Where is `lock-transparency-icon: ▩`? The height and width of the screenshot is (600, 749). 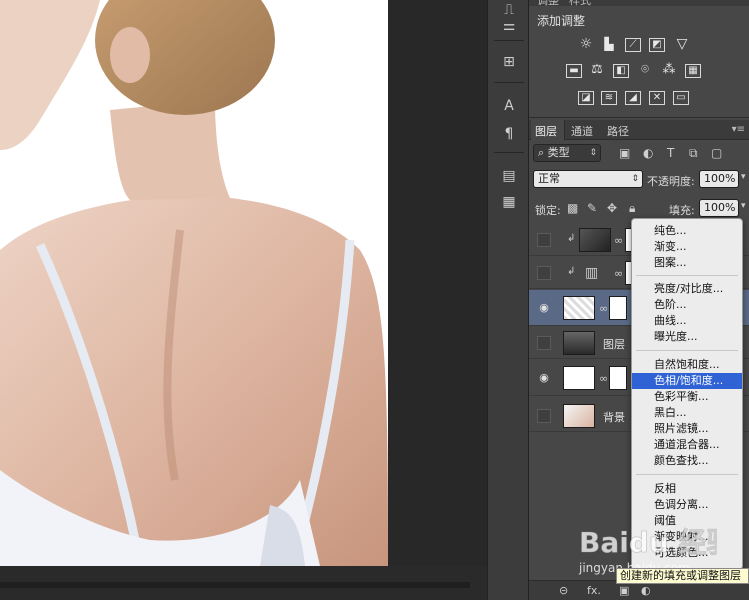 lock-transparency-icon: ▩ is located at coordinates (572, 208).